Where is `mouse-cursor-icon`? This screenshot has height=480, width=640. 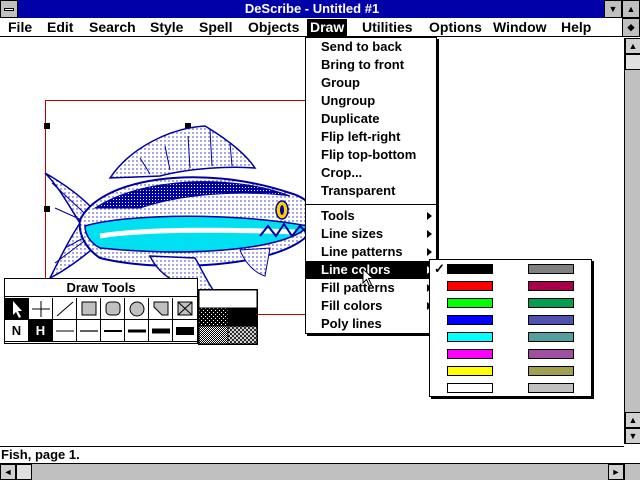 mouse-cursor-icon is located at coordinates (368, 277).